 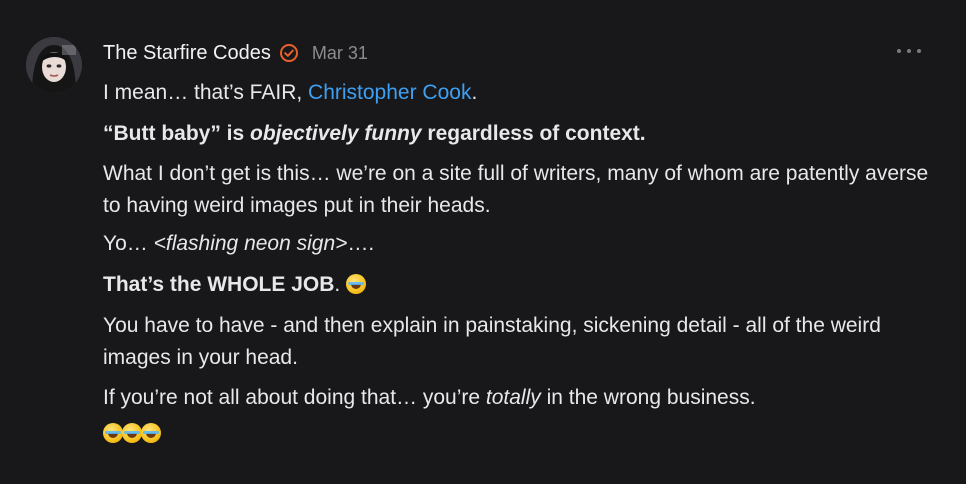 I want to click on avatar-image, so click(x=54, y=65).